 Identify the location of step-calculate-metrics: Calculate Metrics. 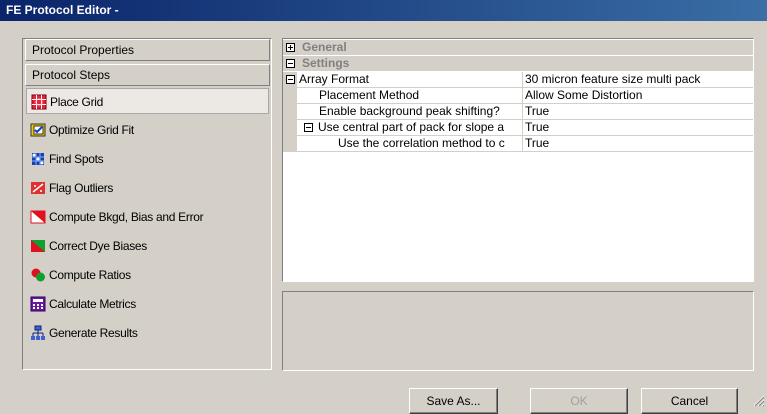
(147, 304).